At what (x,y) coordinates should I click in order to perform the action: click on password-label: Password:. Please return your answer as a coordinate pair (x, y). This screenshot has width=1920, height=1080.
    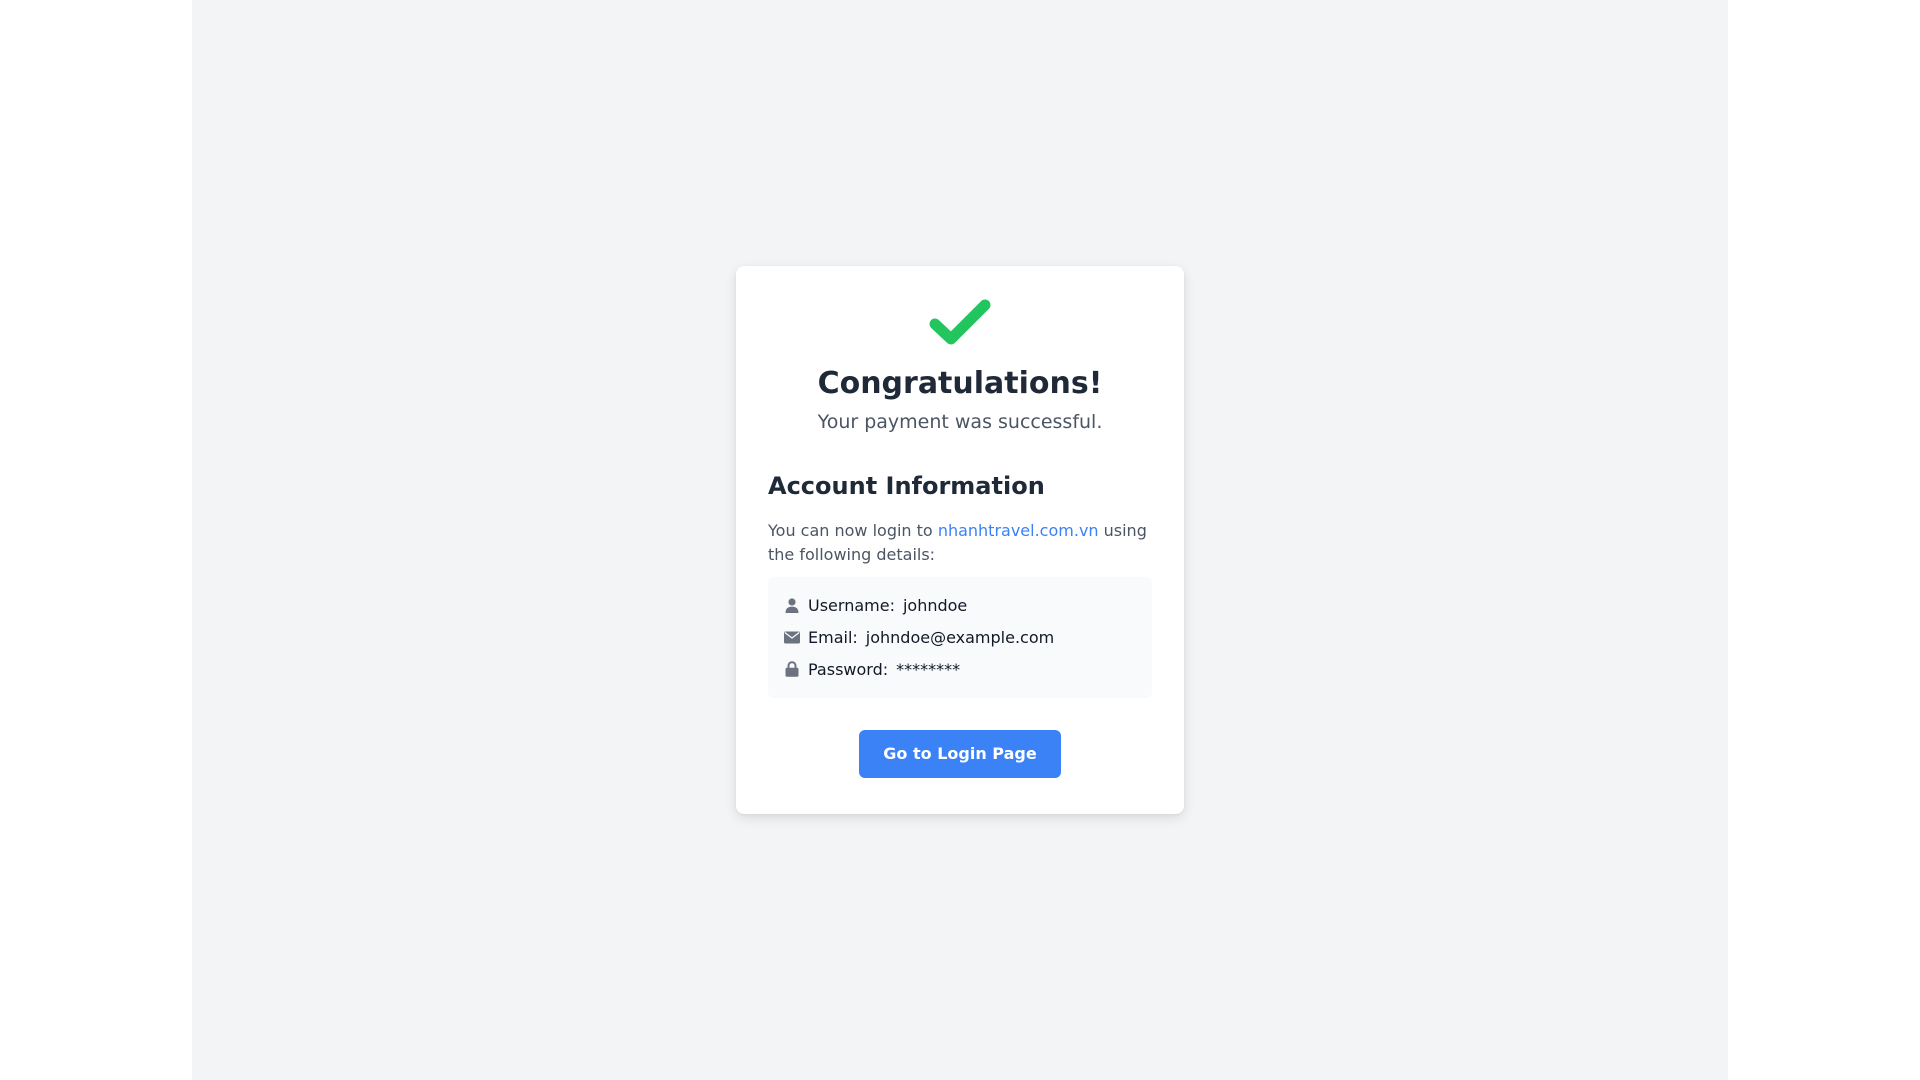
    Looking at the image, I should click on (848, 669).